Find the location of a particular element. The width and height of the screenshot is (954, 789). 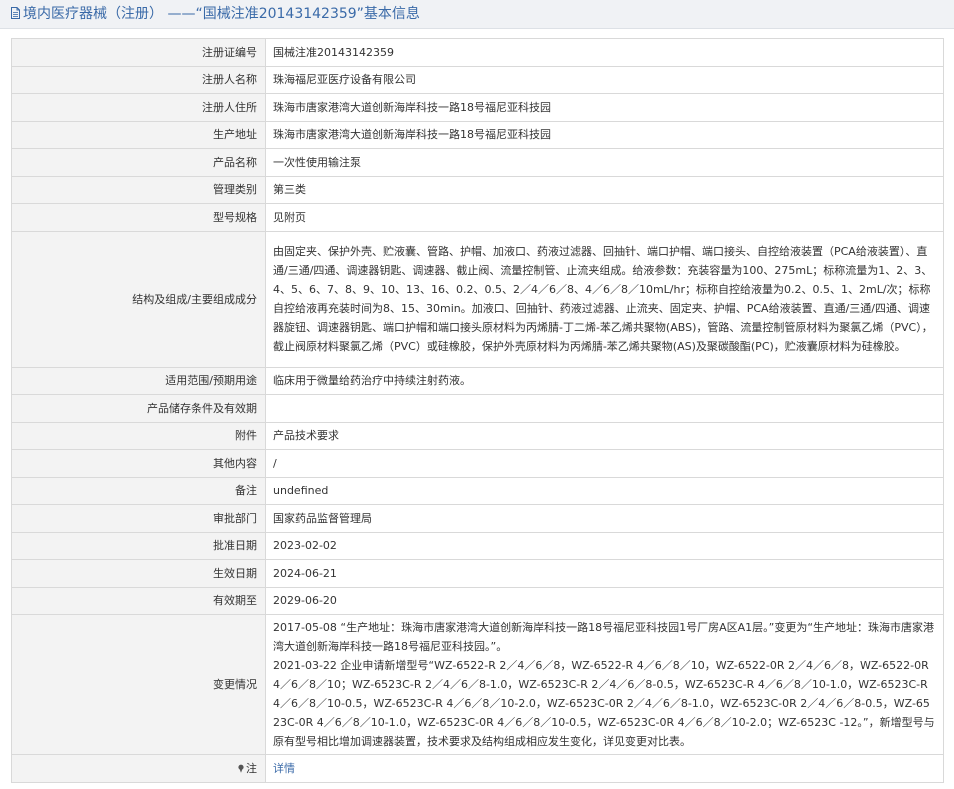

table-row-production-address: 生产地址 珠海市唐家港湾大道创新海岸科技一路18号福尼亚科技园 is located at coordinates (477, 134).